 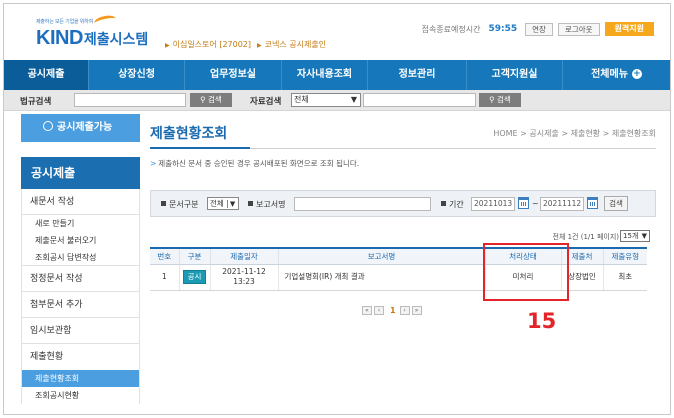 What do you see at coordinates (80, 128) in the screenshot?
I see `disclosure-available-button: 공시제출가능` at bounding box center [80, 128].